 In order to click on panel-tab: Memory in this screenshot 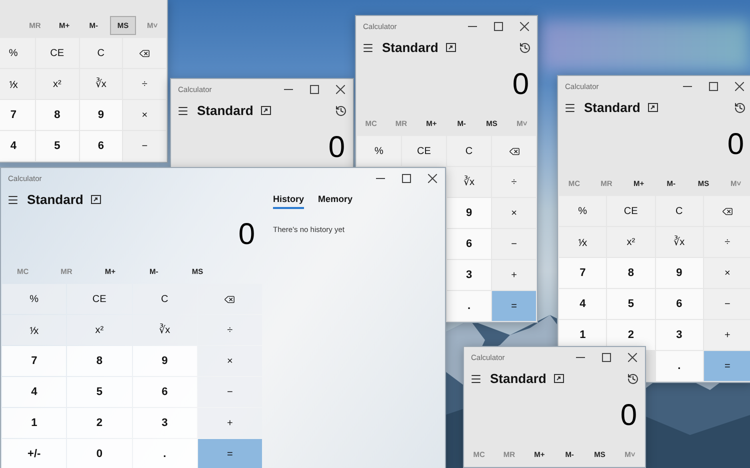, I will do `click(335, 199)`.